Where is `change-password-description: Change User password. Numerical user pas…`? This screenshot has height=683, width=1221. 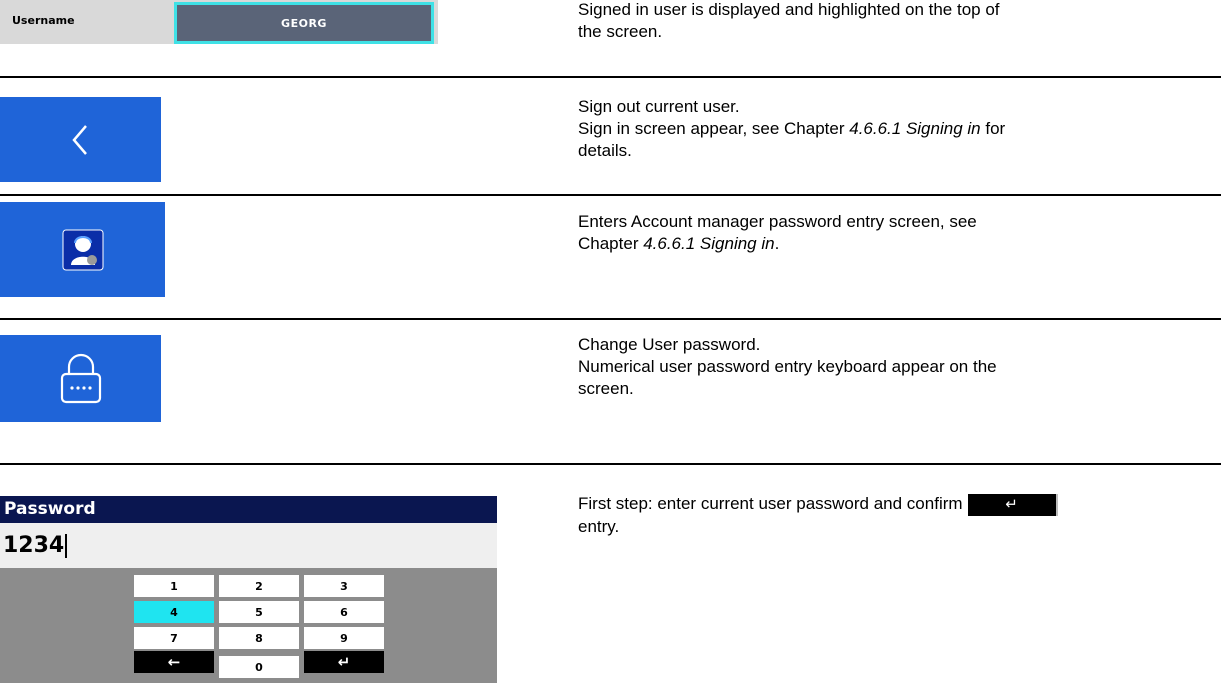
change-password-description: Change User password. Numerical user pas… is located at coordinates (793, 367).